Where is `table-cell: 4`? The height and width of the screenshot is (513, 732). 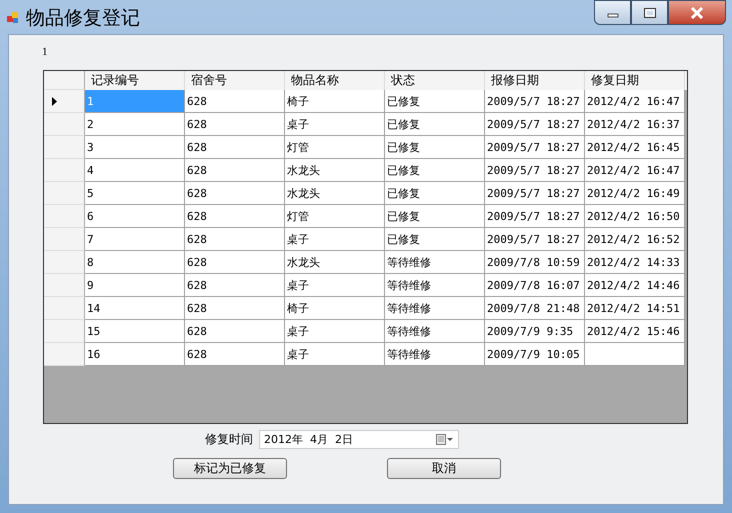 table-cell: 4 is located at coordinates (135, 170).